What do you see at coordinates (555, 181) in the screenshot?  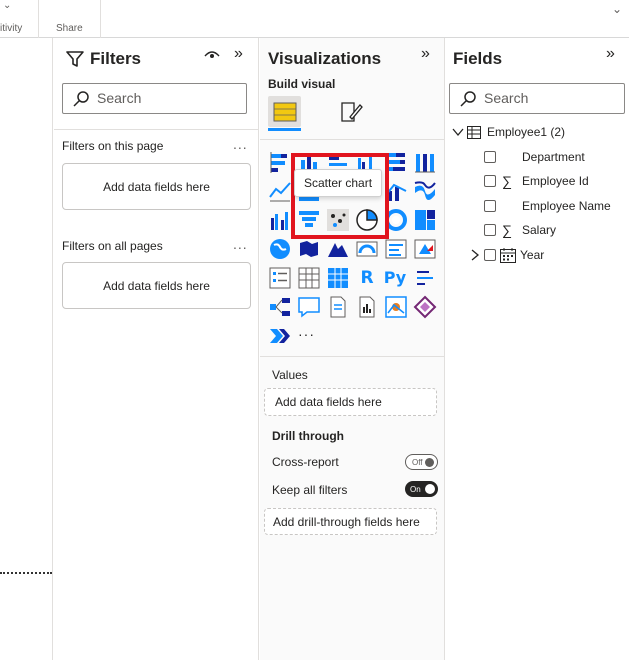 I see `field-label: Employee Id` at bounding box center [555, 181].